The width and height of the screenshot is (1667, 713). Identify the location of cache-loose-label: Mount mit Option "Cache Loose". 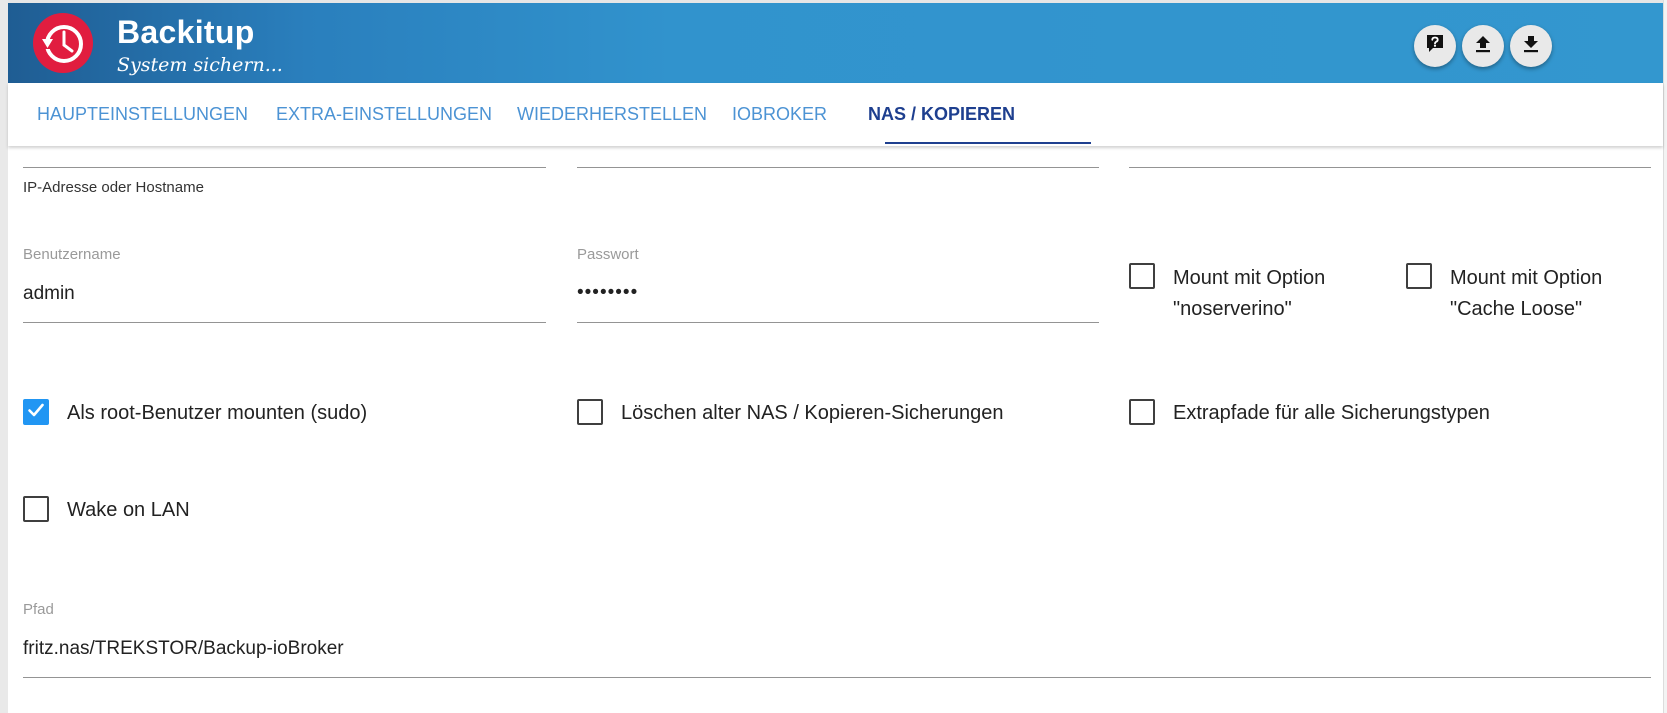
(1526, 293).